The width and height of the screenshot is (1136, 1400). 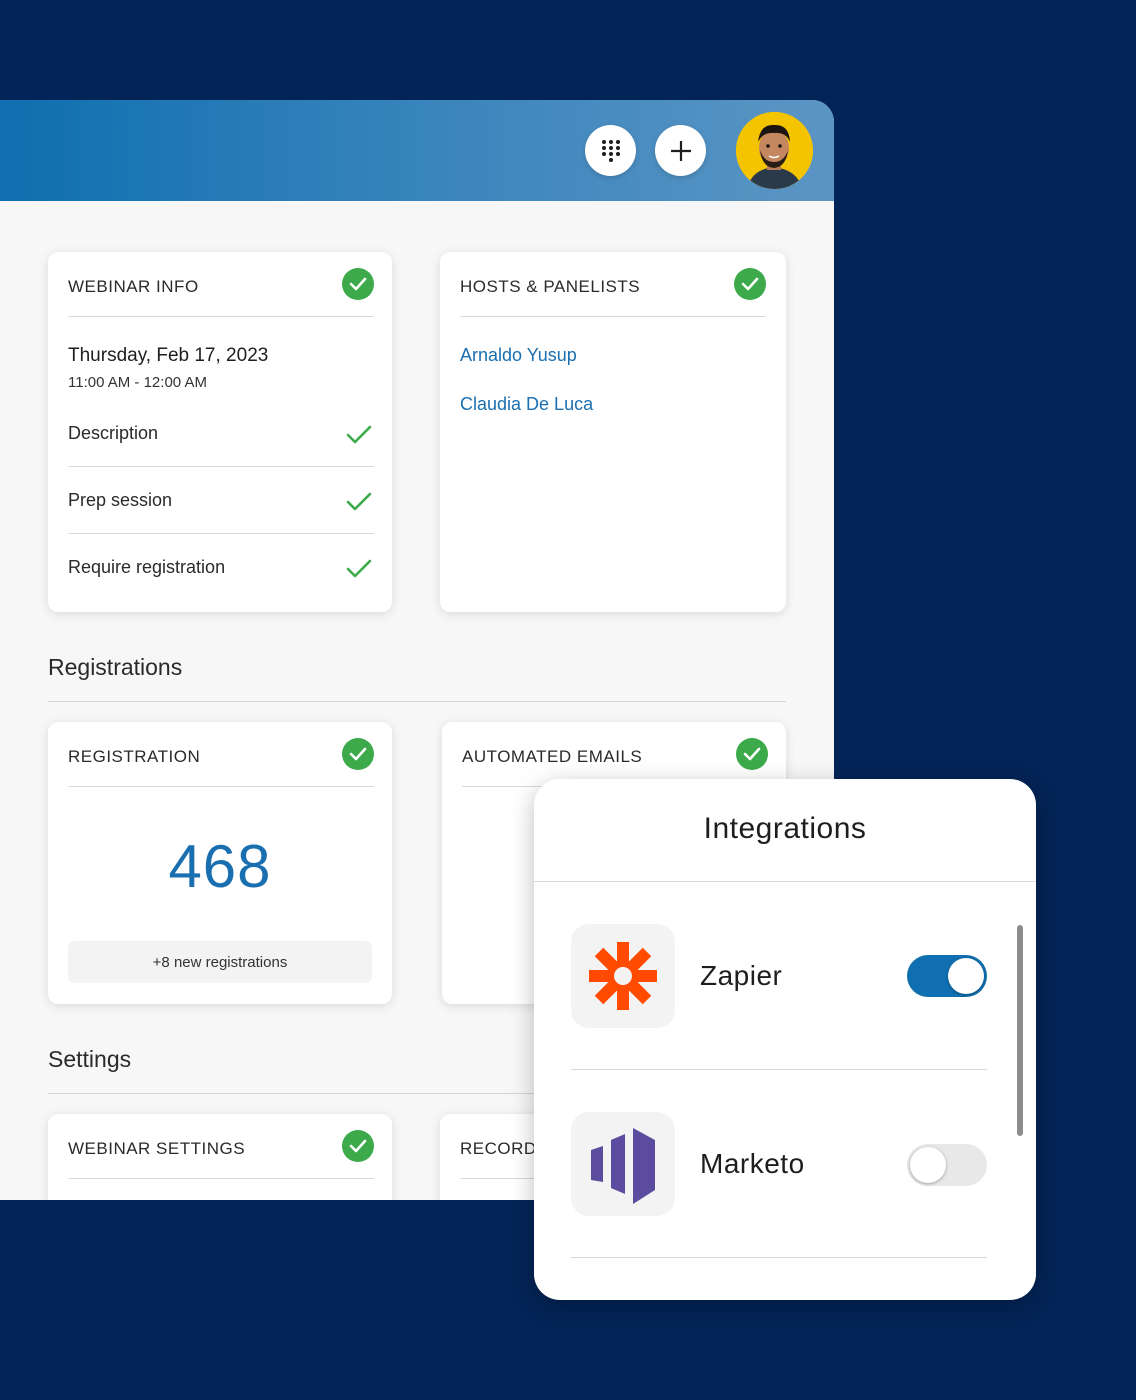 I want to click on dialpad-grid-icon, so click(x=610, y=150).